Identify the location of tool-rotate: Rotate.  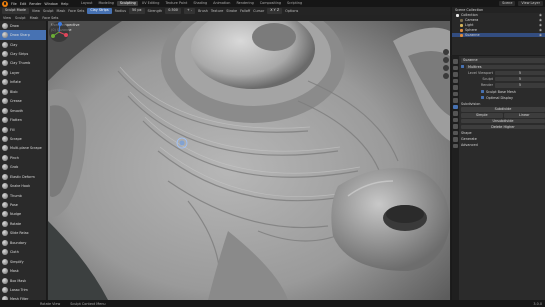
(23, 223).